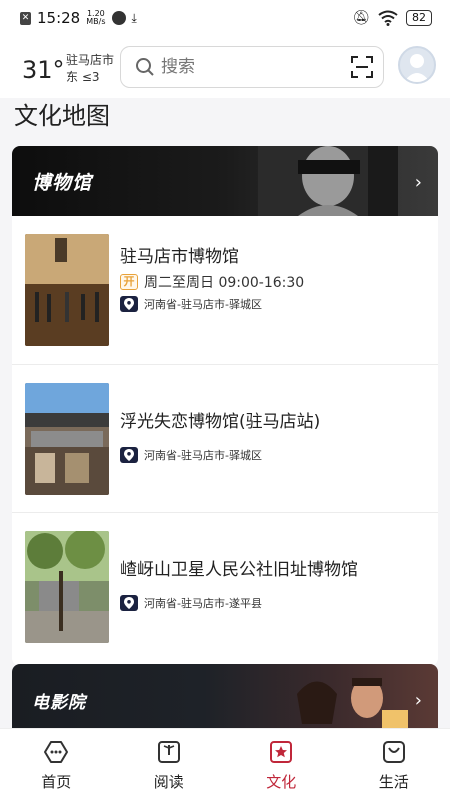 The width and height of the screenshot is (450, 800). What do you see at coordinates (168, 782) in the screenshot?
I see `nav-label: 阅读` at bounding box center [168, 782].